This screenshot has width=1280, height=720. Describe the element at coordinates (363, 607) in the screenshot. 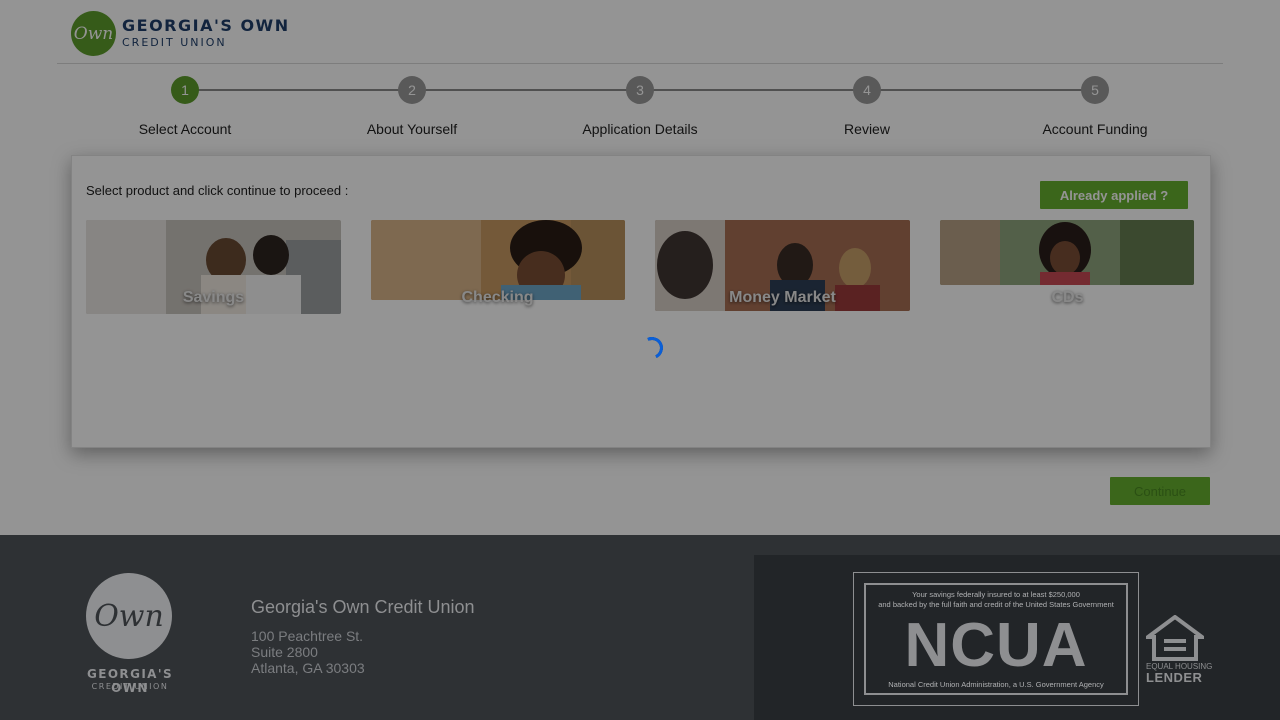

I see `footer-org-name: Georgia's Own Credit Union` at that location.